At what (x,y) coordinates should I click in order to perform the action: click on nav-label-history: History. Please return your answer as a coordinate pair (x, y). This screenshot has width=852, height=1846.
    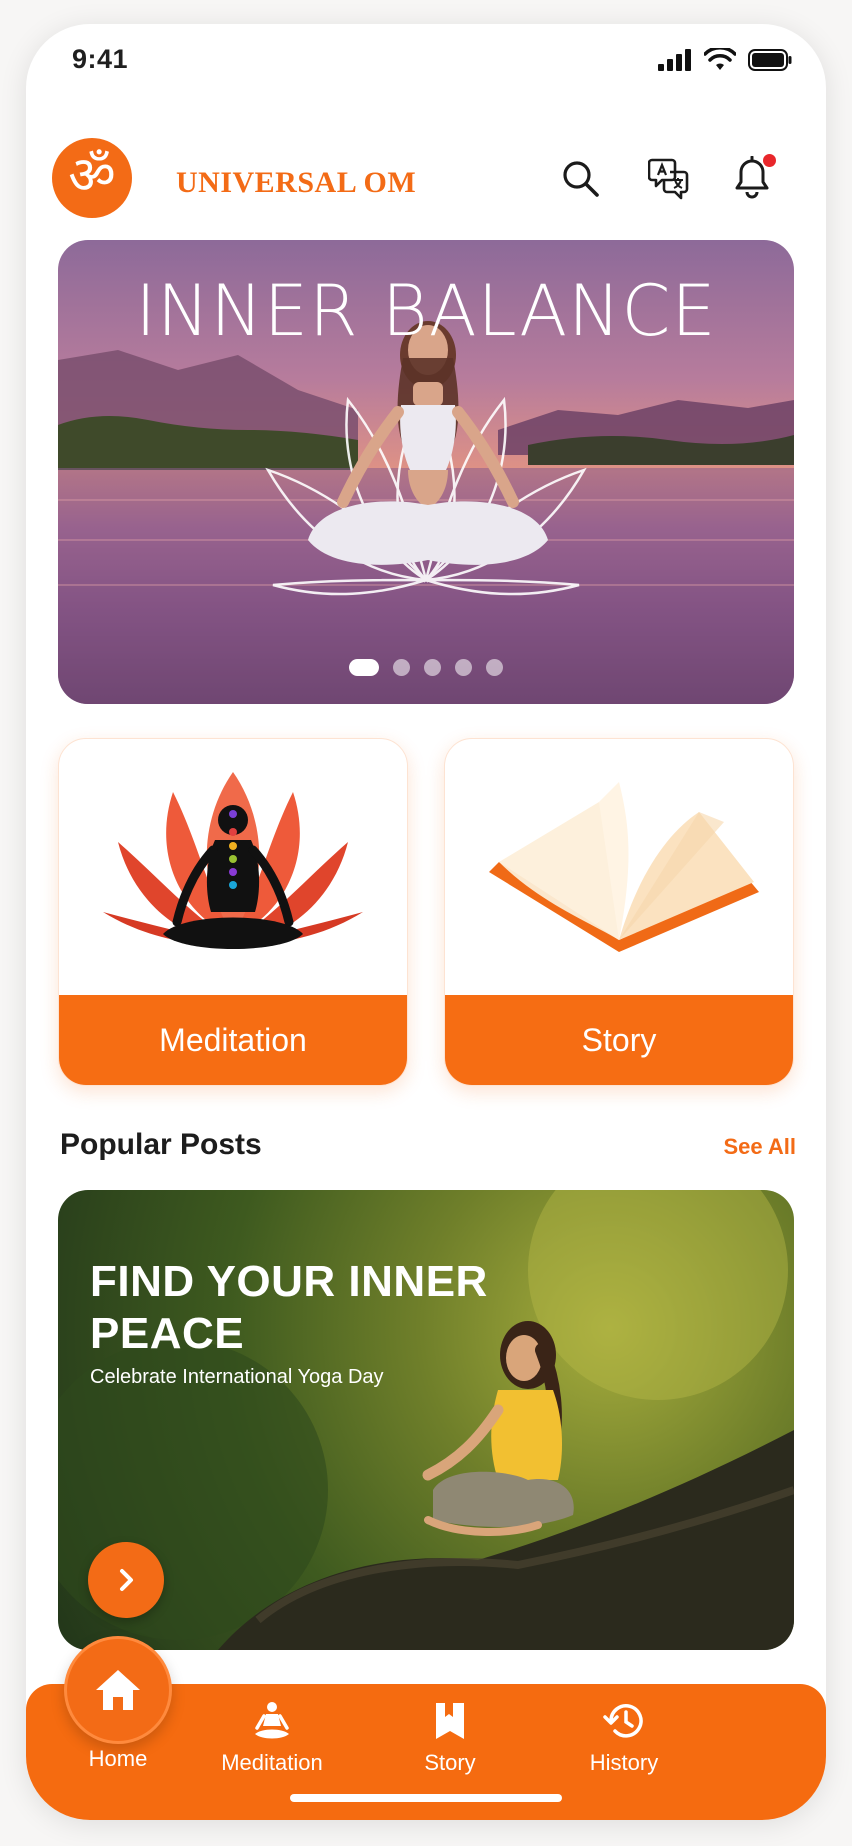
    Looking at the image, I should click on (624, 1762).